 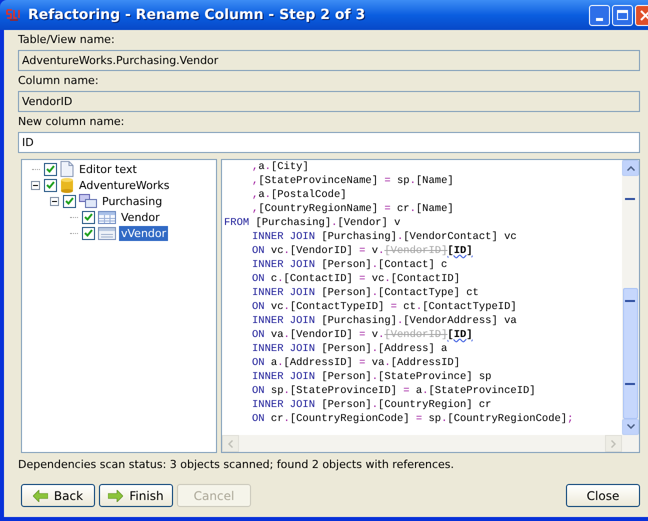 What do you see at coordinates (384, 237) in the screenshot?
I see `code-line: INNER JOIN [Purchasing].[VendorContact] vc` at bounding box center [384, 237].